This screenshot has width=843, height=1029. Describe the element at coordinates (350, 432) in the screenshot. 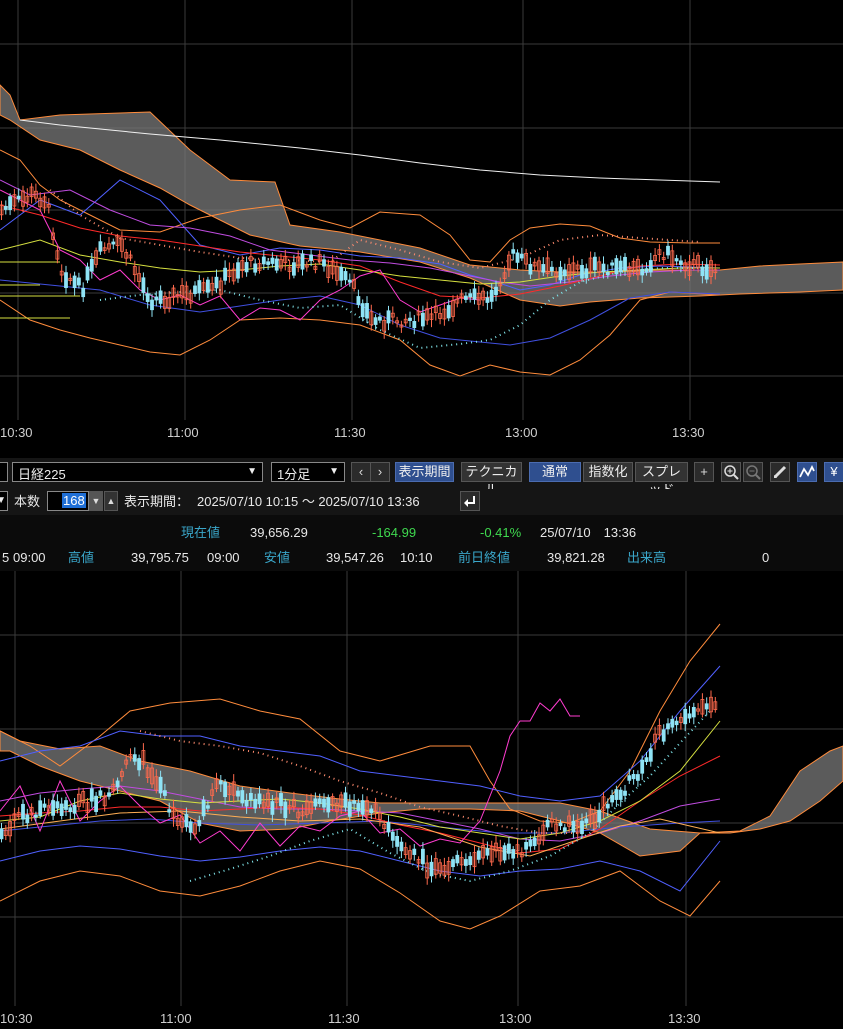

I see `time-label-1130-top: 11:30` at that location.